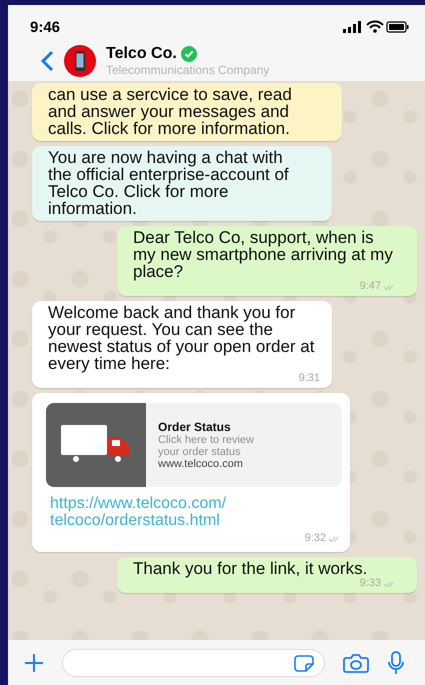 The image size is (425, 685). What do you see at coordinates (206, 446) in the screenshot?
I see `preview-description: Click here to review your order status` at bounding box center [206, 446].